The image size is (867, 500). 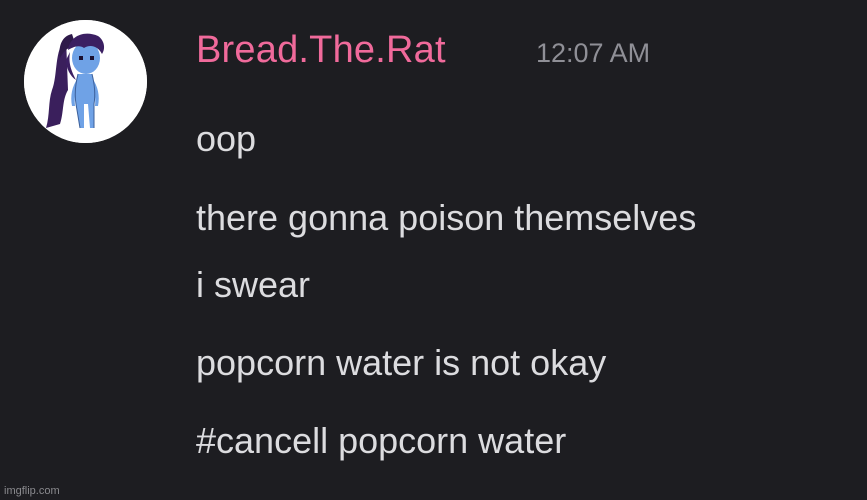 I want to click on message-timestamp: 12:07 AM, so click(x=593, y=53).